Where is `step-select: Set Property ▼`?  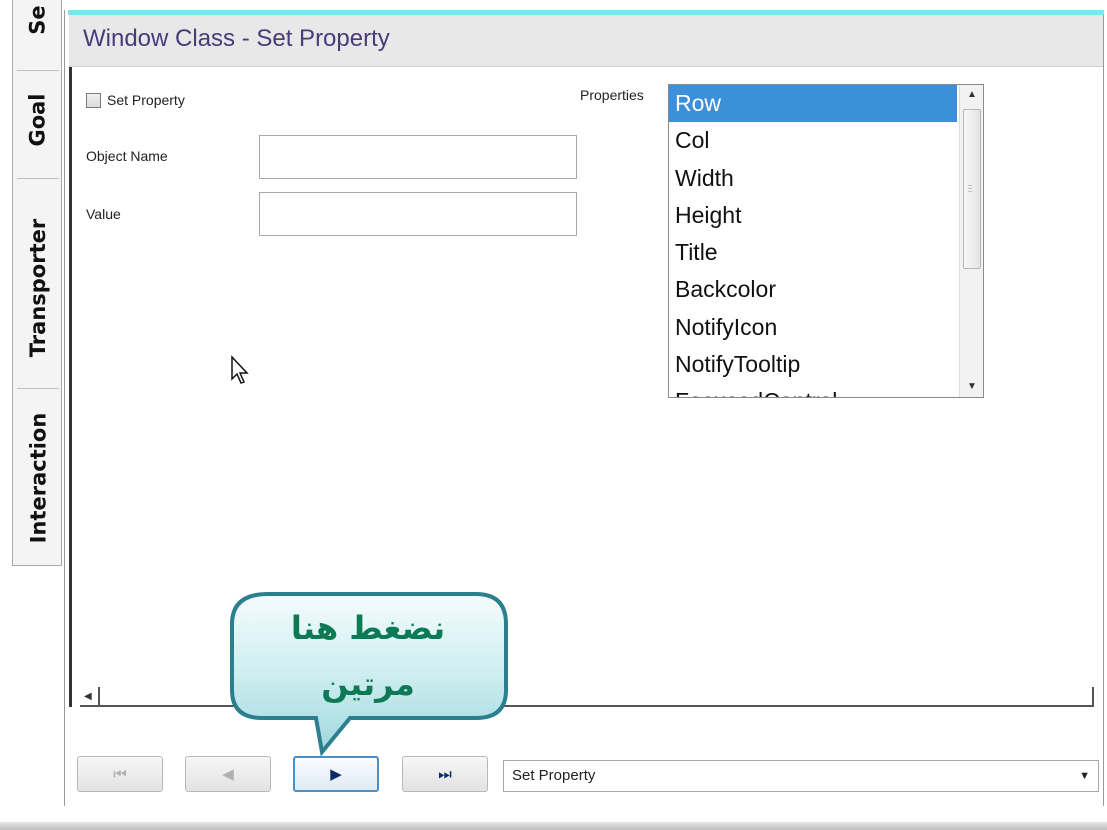
step-select: Set Property ▼ is located at coordinates (801, 776).